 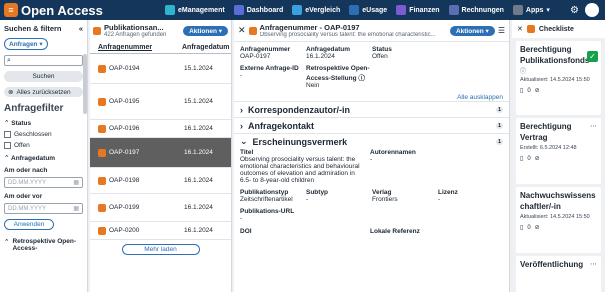 I want to click on menu-icon: ≡, so click(x=11, y=10).